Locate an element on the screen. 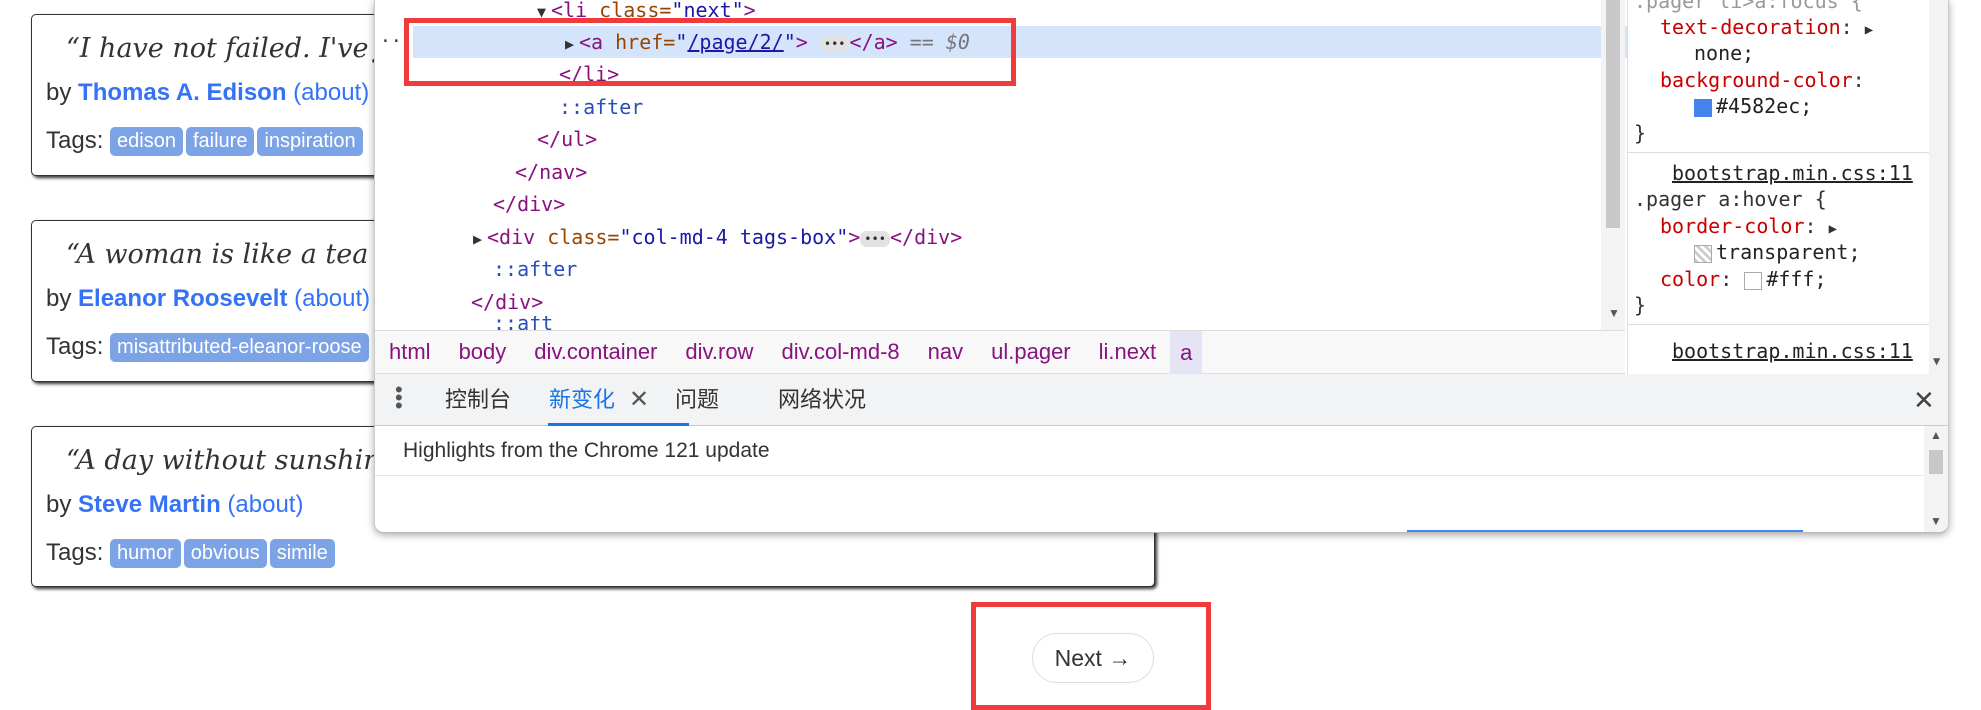 The image size is (1981, 710). styles-scrollbar: ▼ is located at coordinates (1938, 187).